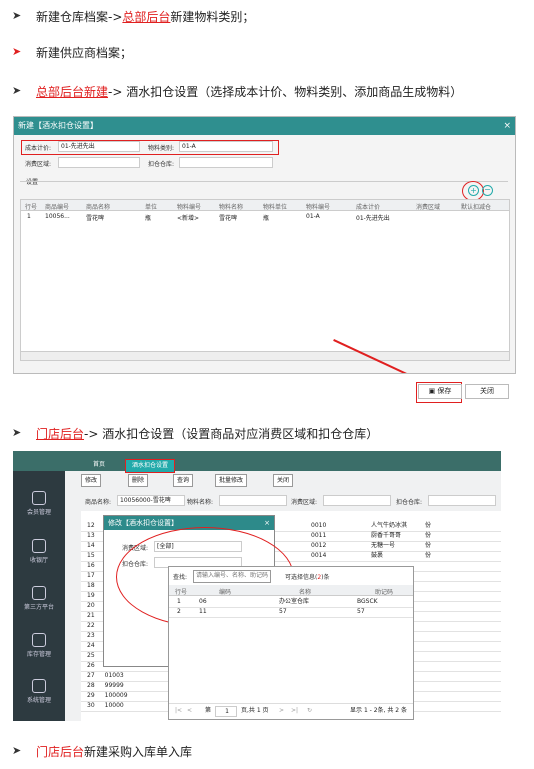 This screenshot has width=534, height=769. I want to click on grid-header-cell: 行号, so click(31, 207).